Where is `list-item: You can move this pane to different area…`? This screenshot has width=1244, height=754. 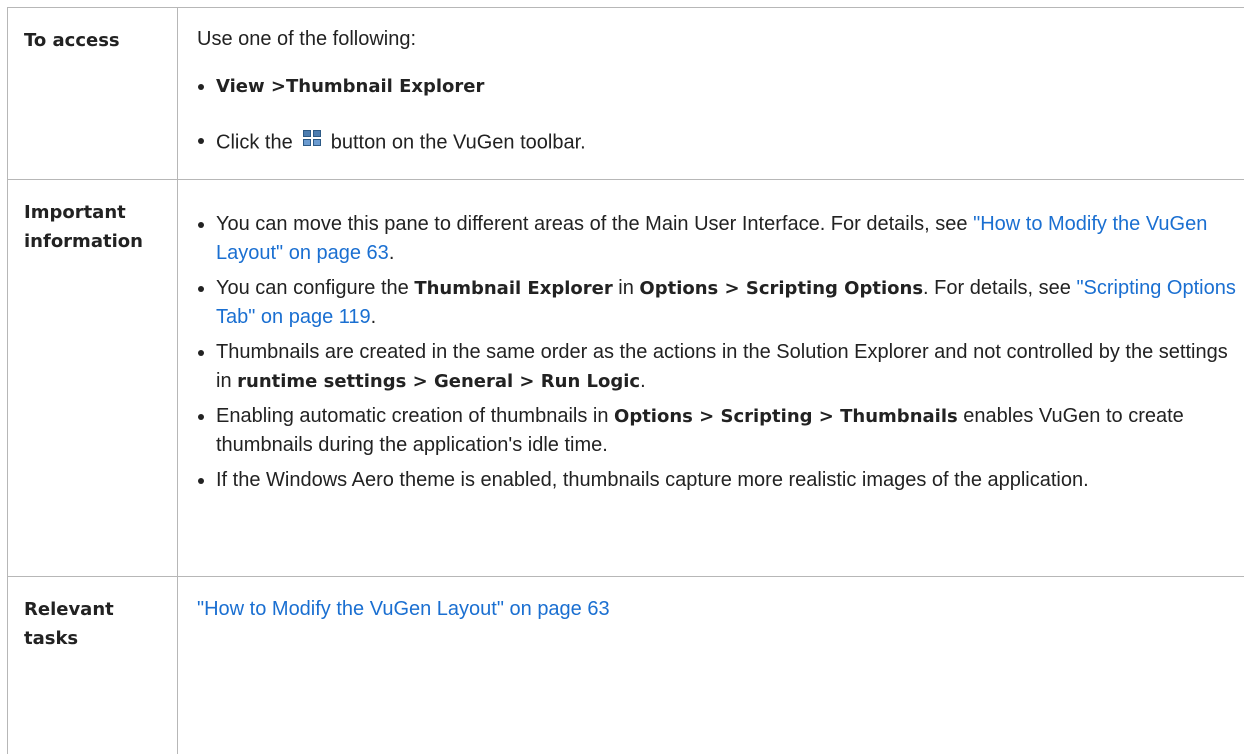 list-item: You can move this pane to different area… is located at coordinates (720, 239).